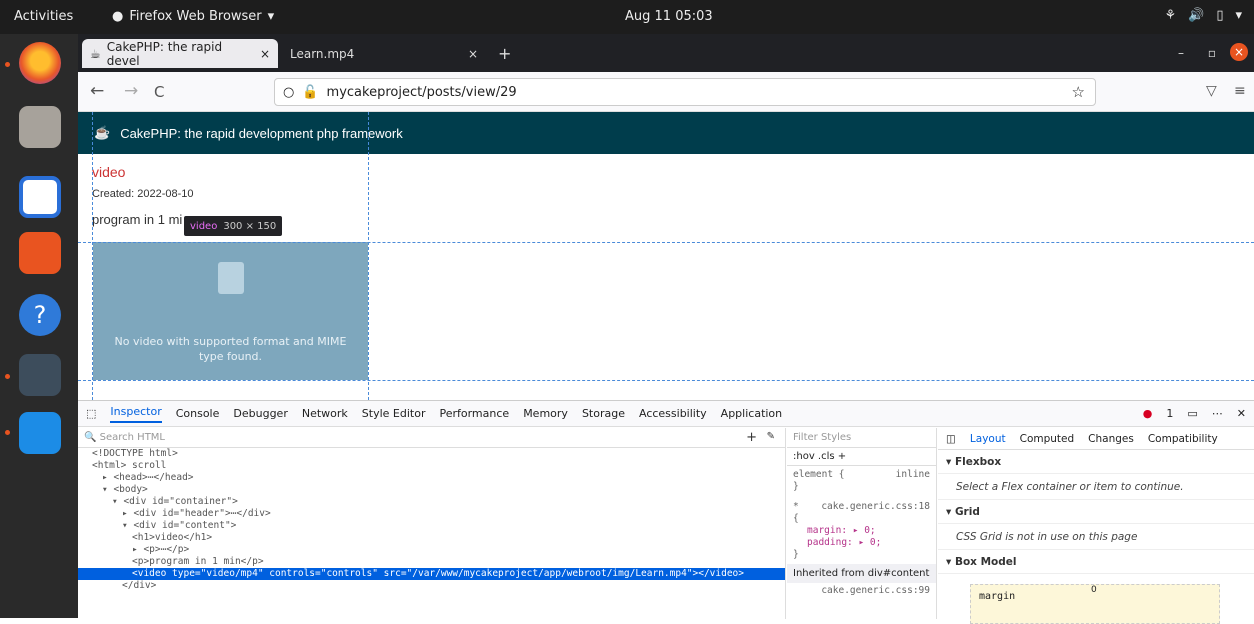 This screenshot has width=1254, height=624. Describe the element at coordinates (40, 253) in the screenshot. I see `software-icon` at that location.